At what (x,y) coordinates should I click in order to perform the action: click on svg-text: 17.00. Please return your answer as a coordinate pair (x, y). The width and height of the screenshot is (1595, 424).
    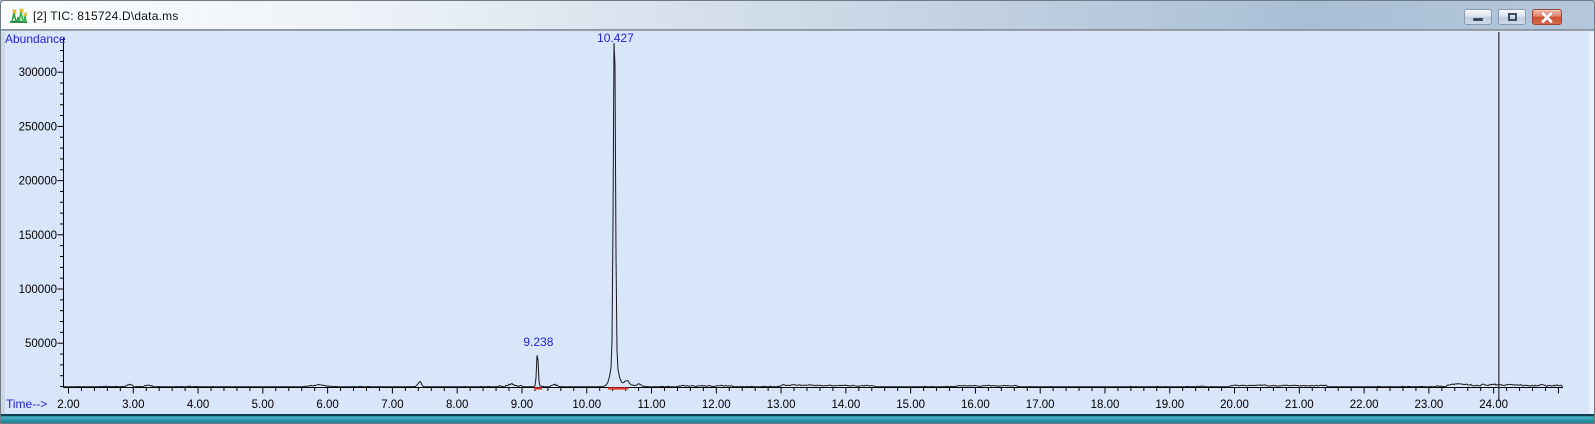
    Looking at the image, I should click on (1040, 405).